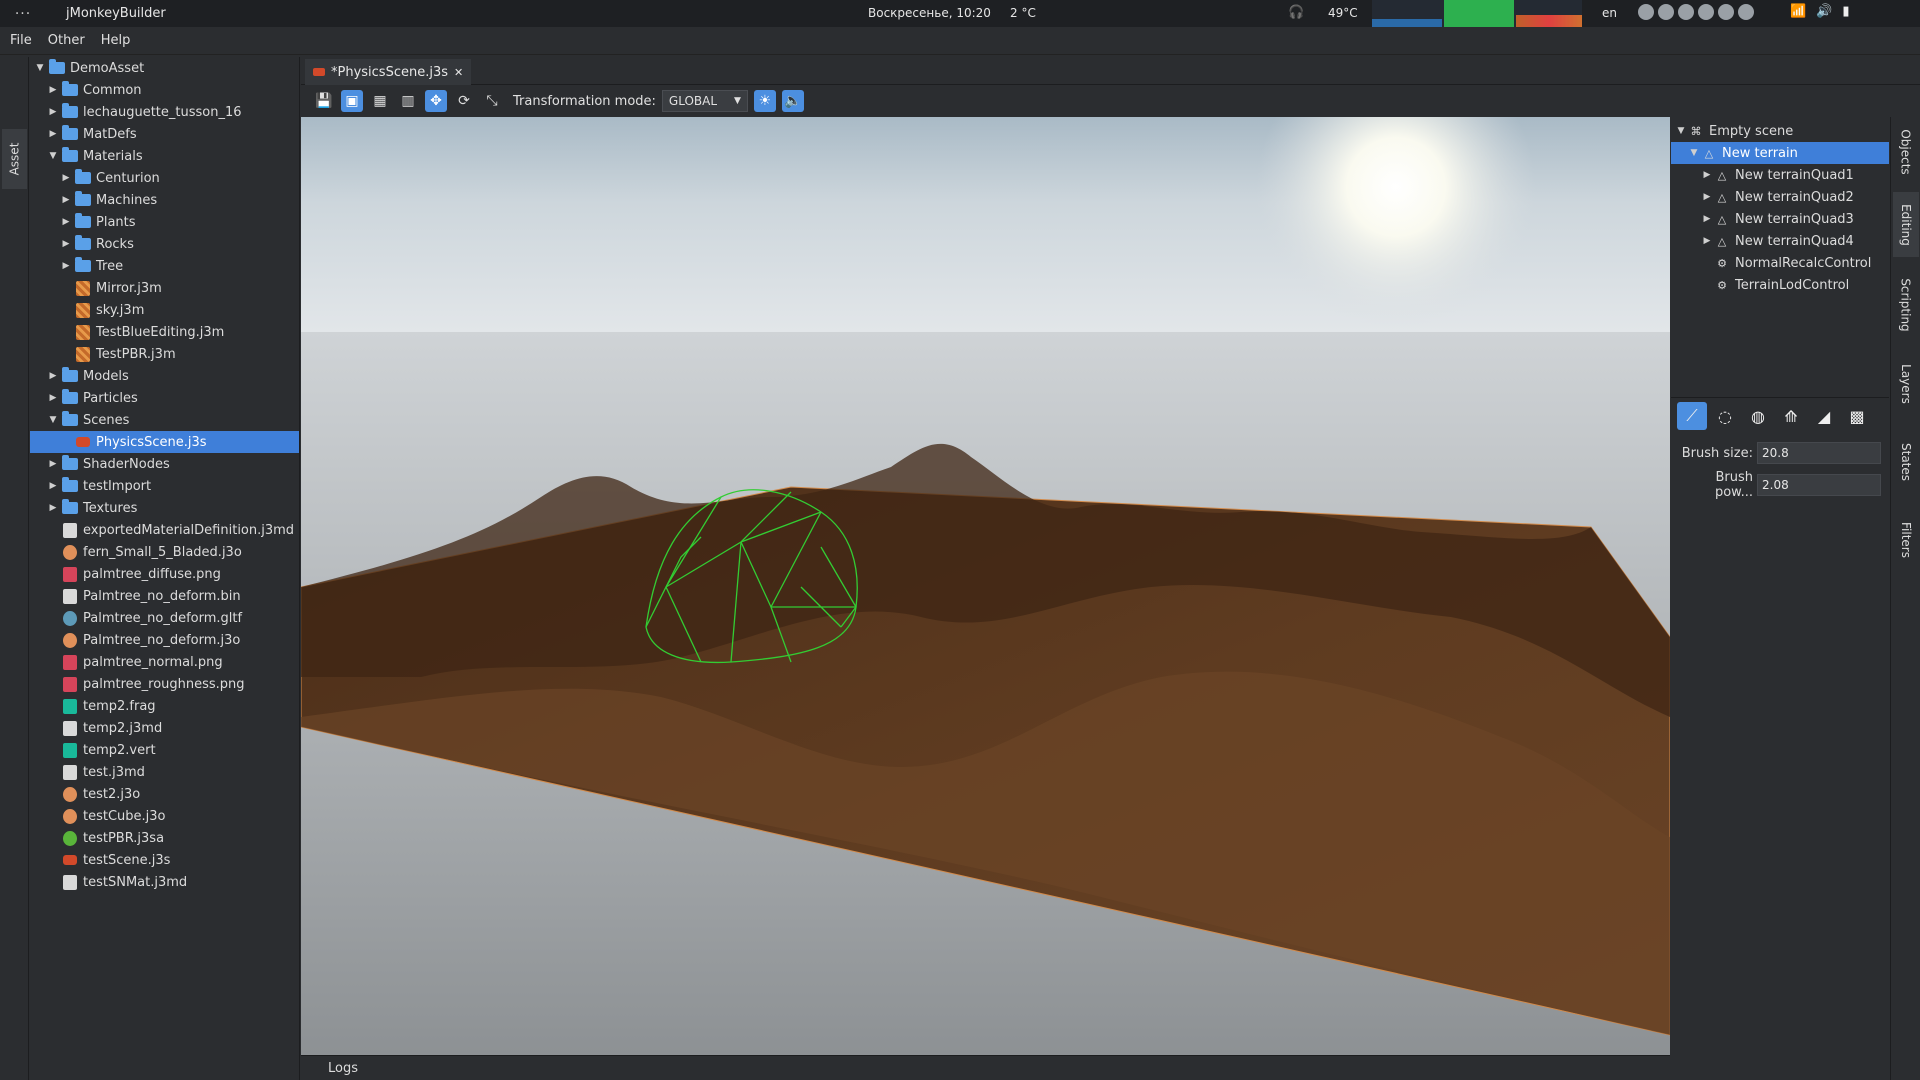 Image resolution: width=1920 pixels, height=1080 pixels. I want to click on folder-item: ▼ DemoAsset, so click(164, 68).